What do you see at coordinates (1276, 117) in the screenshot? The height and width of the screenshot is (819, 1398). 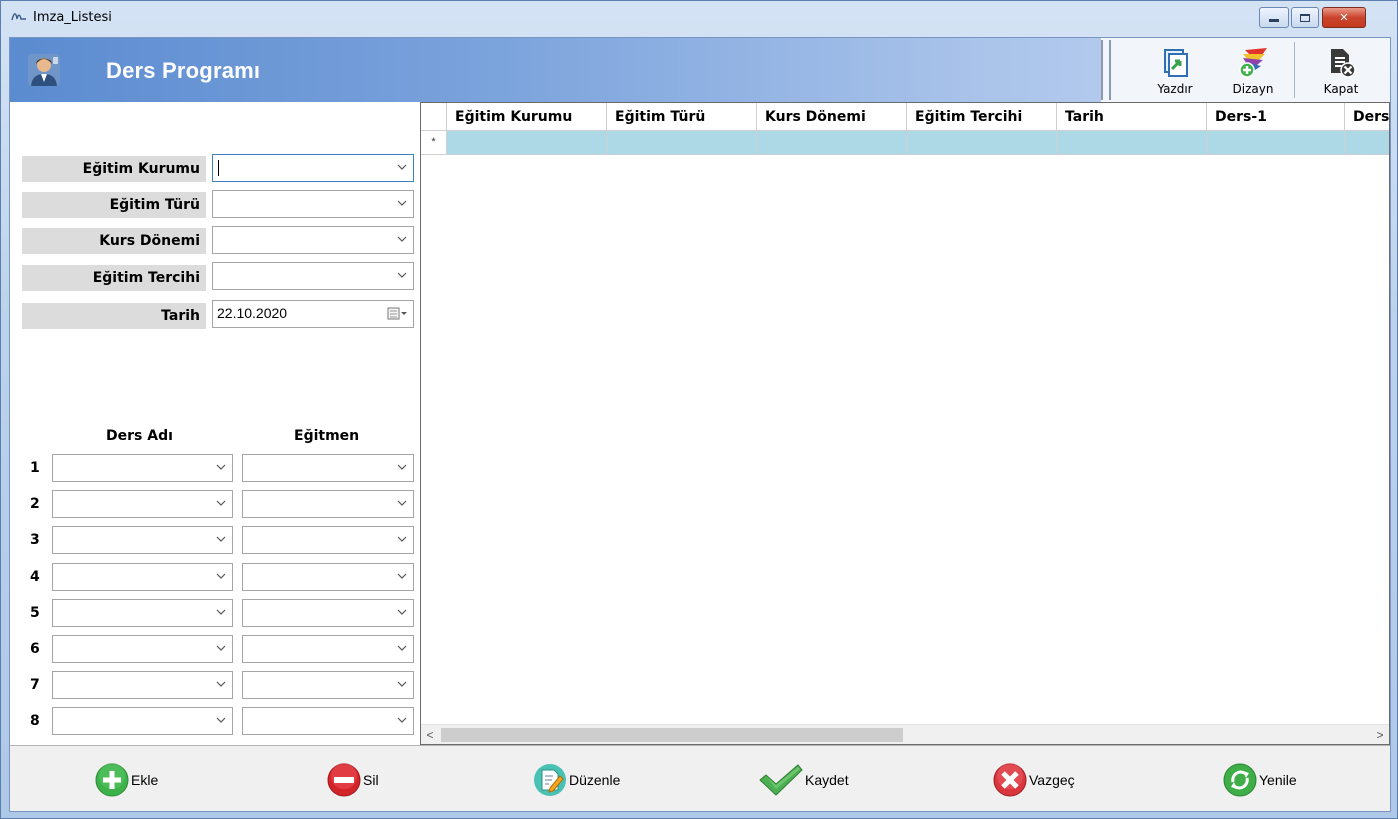 I see `grid-column-header: Ders-1` at bounding box center [1276, 117].